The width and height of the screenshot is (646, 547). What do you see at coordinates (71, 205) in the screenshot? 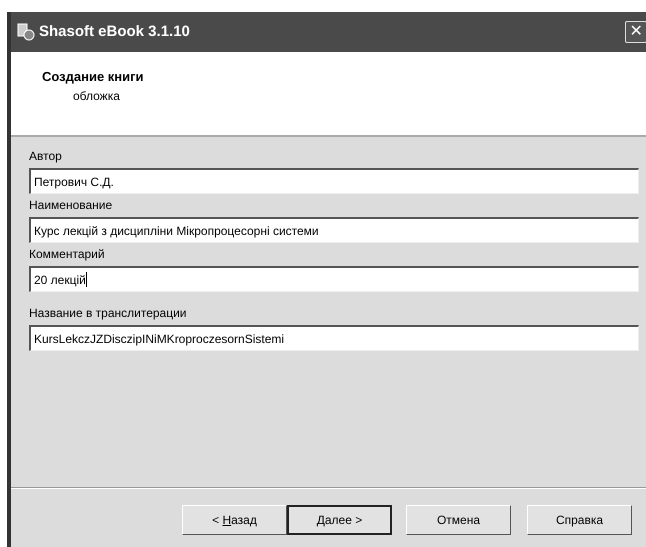
I see `field-label: Наименование` at bounding box center [71, 205].